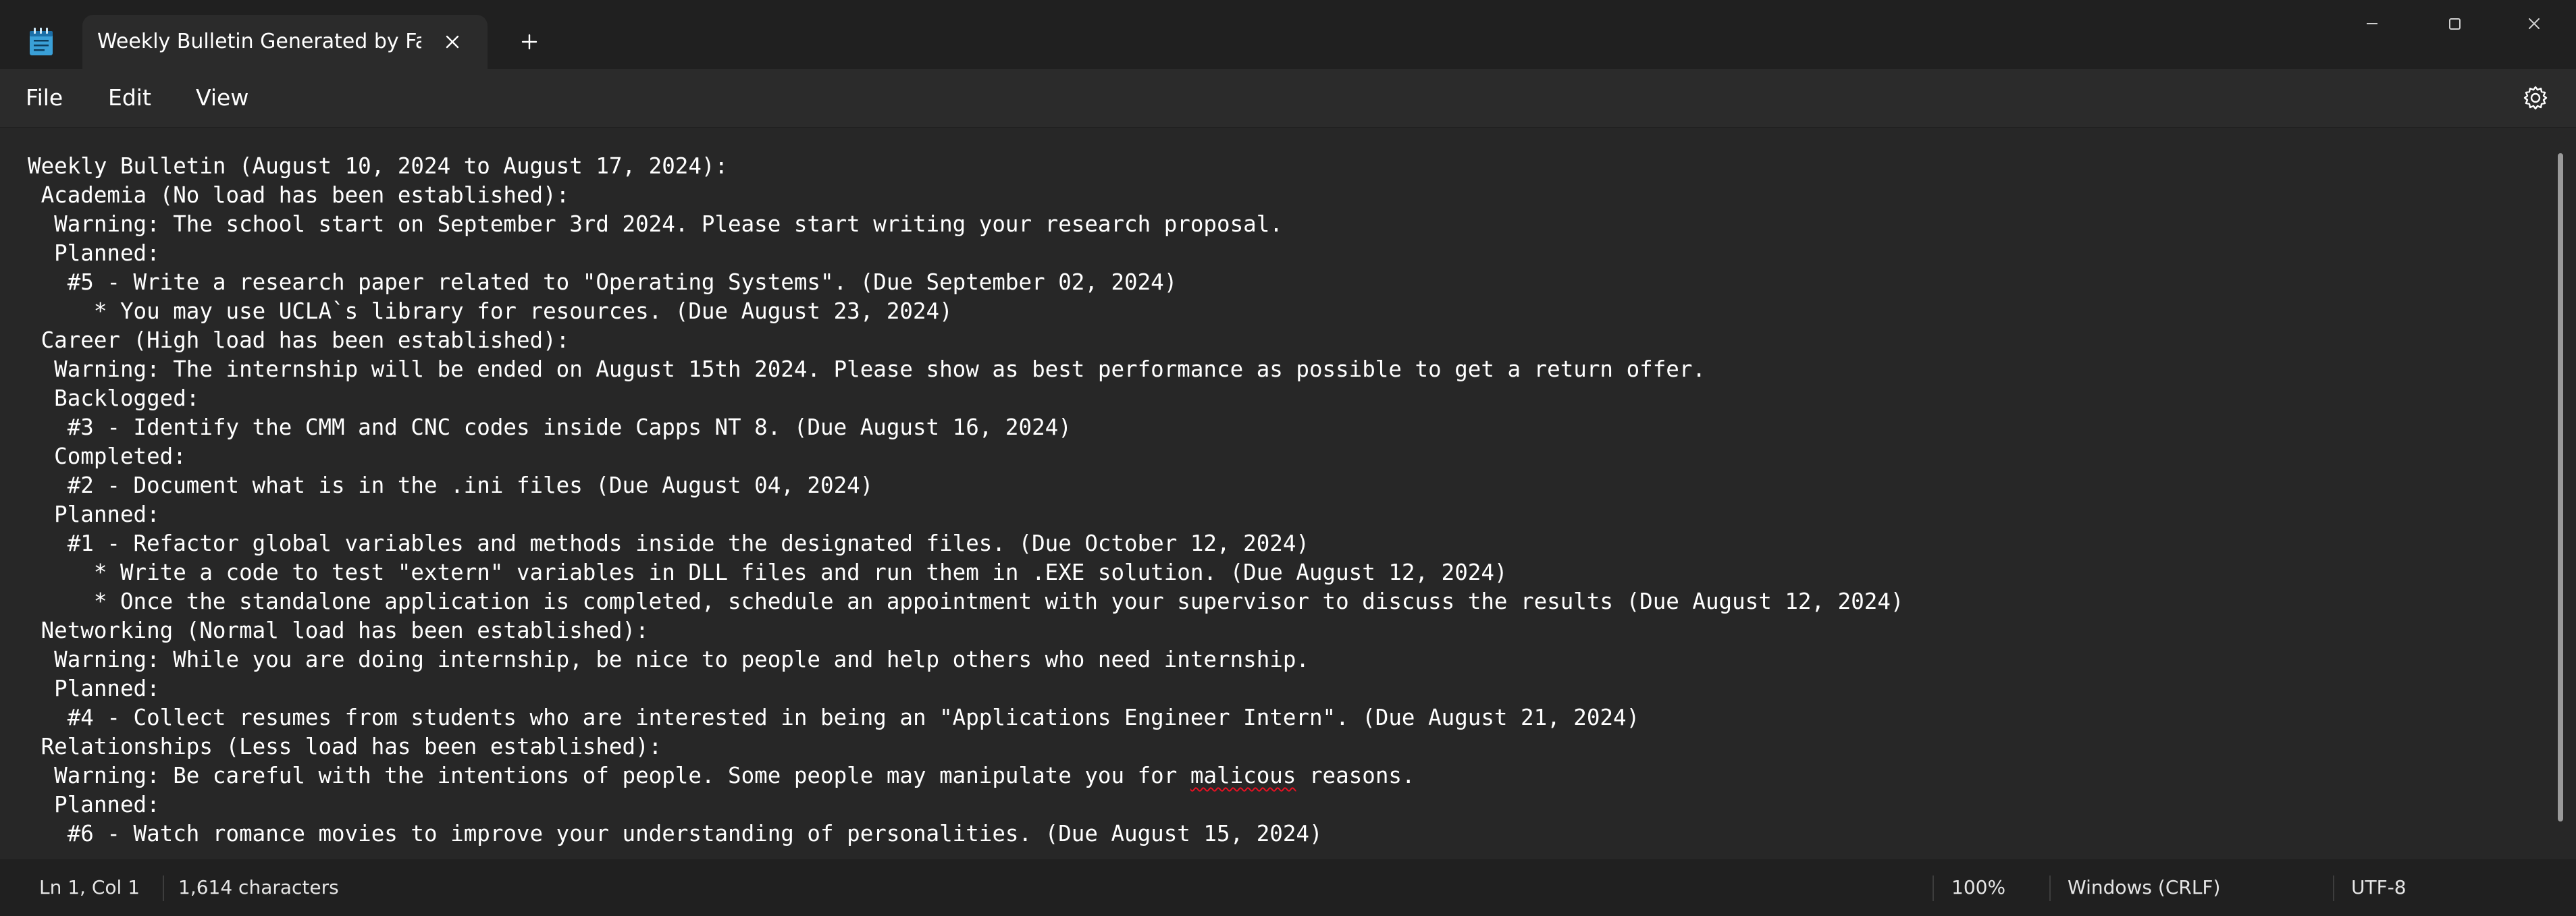 The image size is (2576, 916). What do you see at coordinates (45, 97) in the screenshot?
I see `menu-file: File` at bounding box center [45, 97].